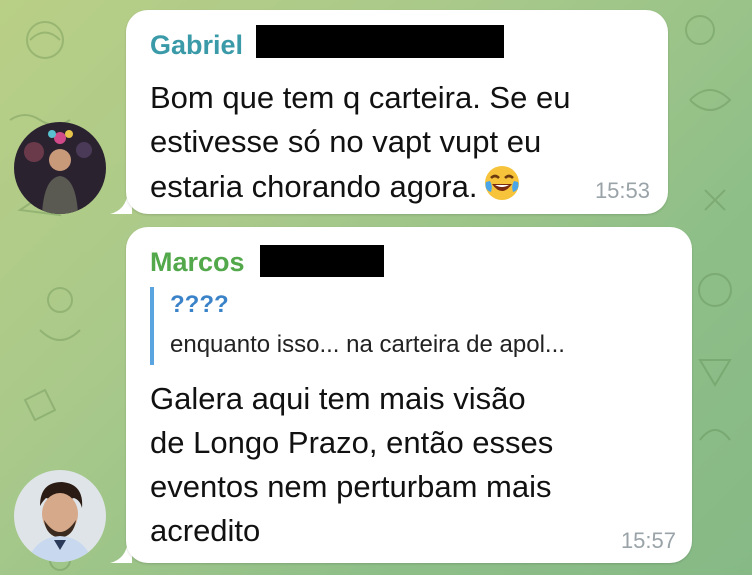 This screenshot has width=752, height=575. Describe the element at coordinates (196, 45) in the screenshot. I see `sender-name: Gabriel` at that location.